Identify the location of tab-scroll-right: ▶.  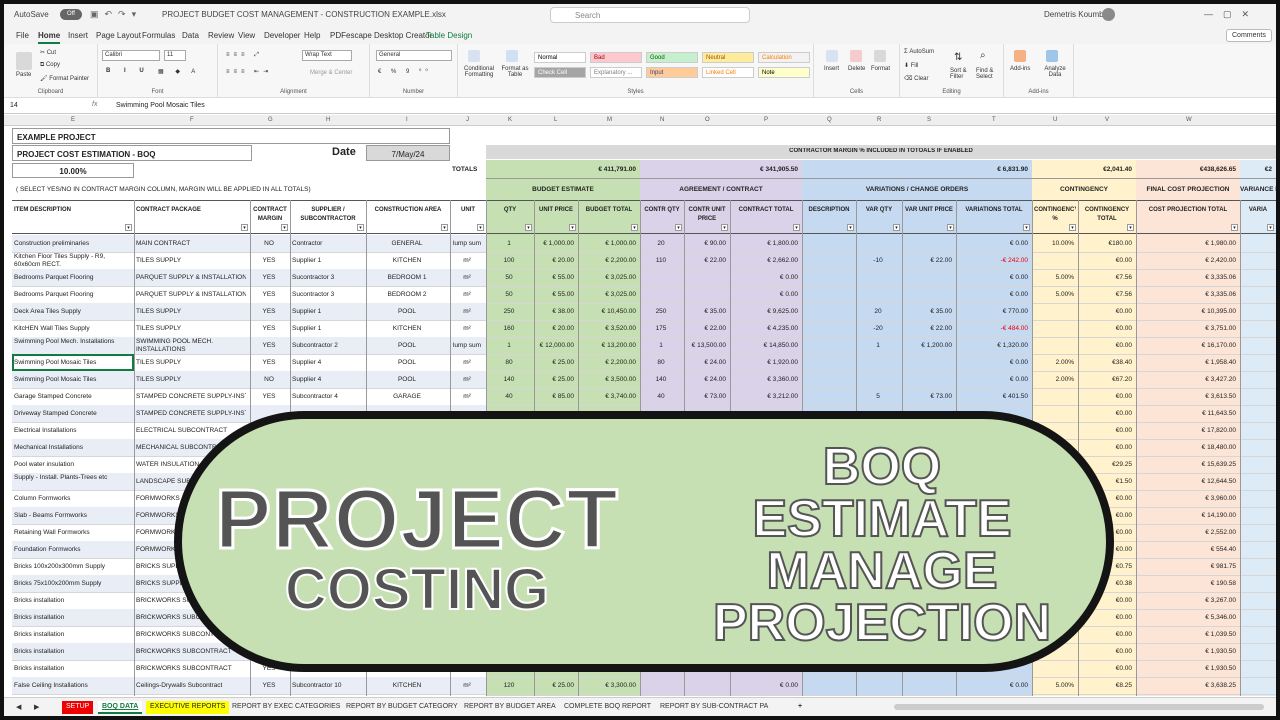
(36, 707).